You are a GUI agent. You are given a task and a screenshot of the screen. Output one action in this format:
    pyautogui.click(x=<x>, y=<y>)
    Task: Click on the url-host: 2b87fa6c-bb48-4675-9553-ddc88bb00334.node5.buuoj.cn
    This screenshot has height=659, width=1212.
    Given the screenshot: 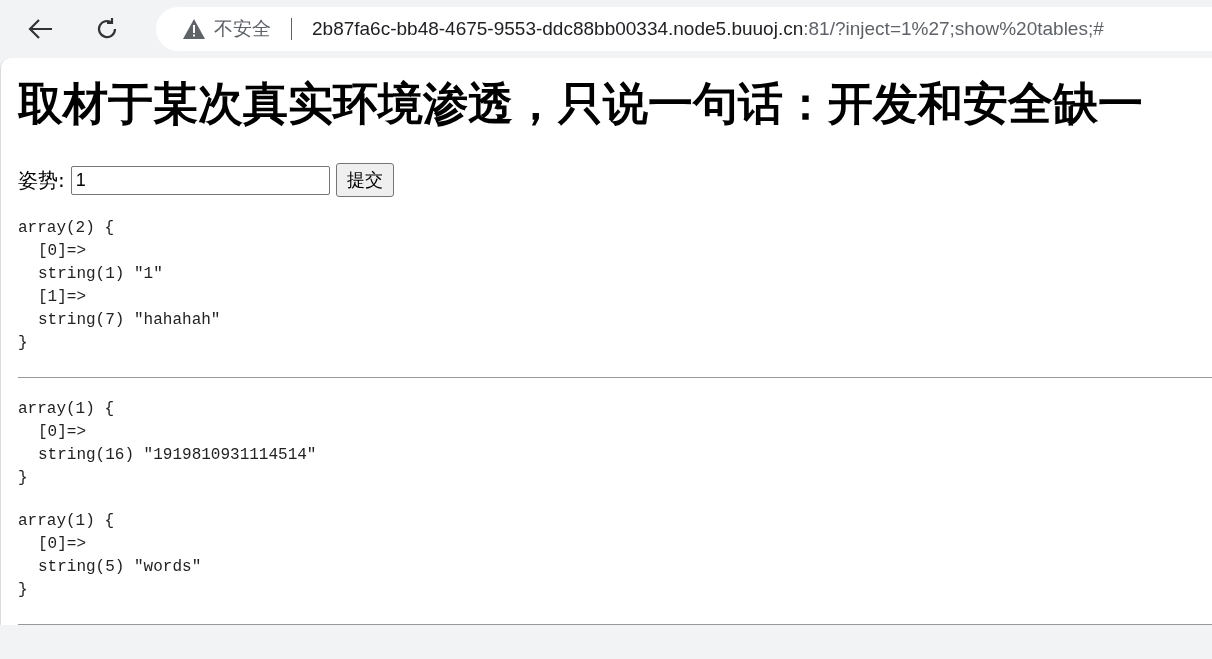 What is the action you would take?
    pyautogui.click(x=558, y=29)
    